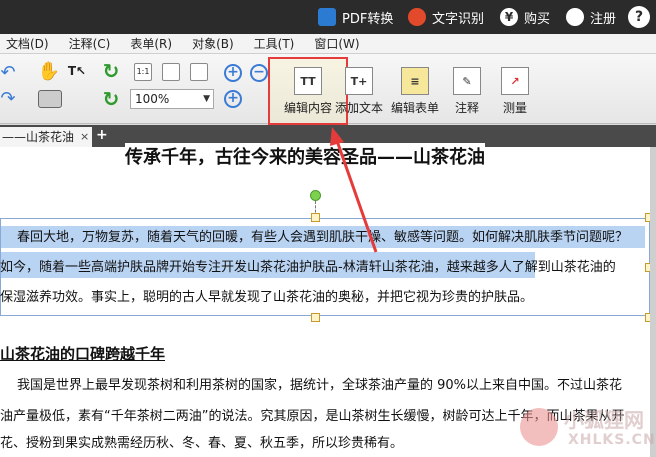  I want to click on watermark: 小狐狸网 XHLKS.CN, so click(587, 429).